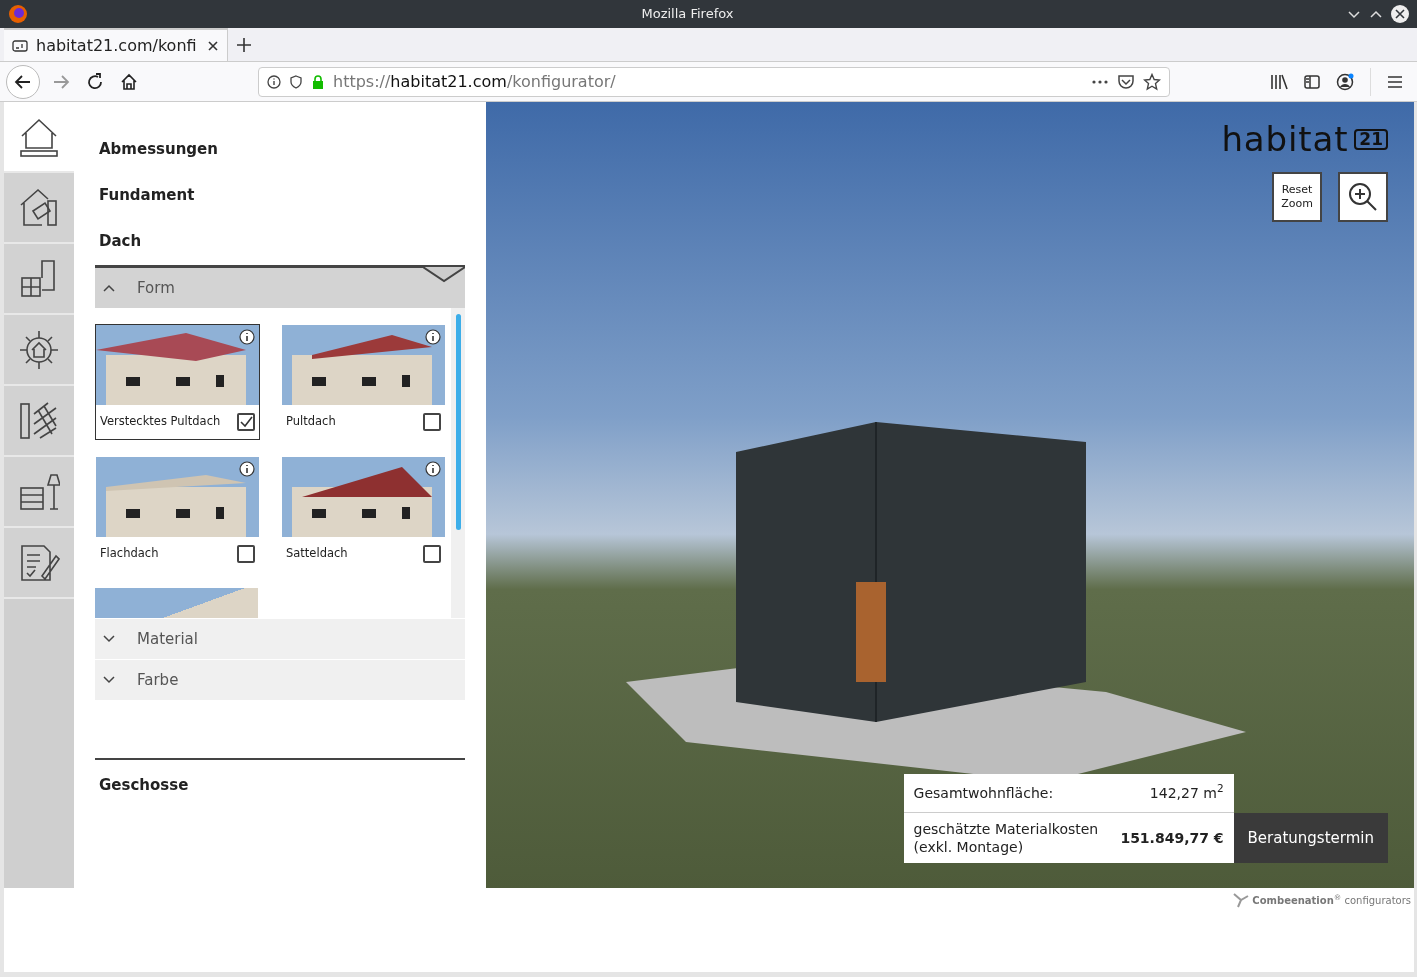  What do you see at coordinates (177, 514) in the screenshot?
I see `roof-option-card: Flachdach` at bounding box center [177, 514].